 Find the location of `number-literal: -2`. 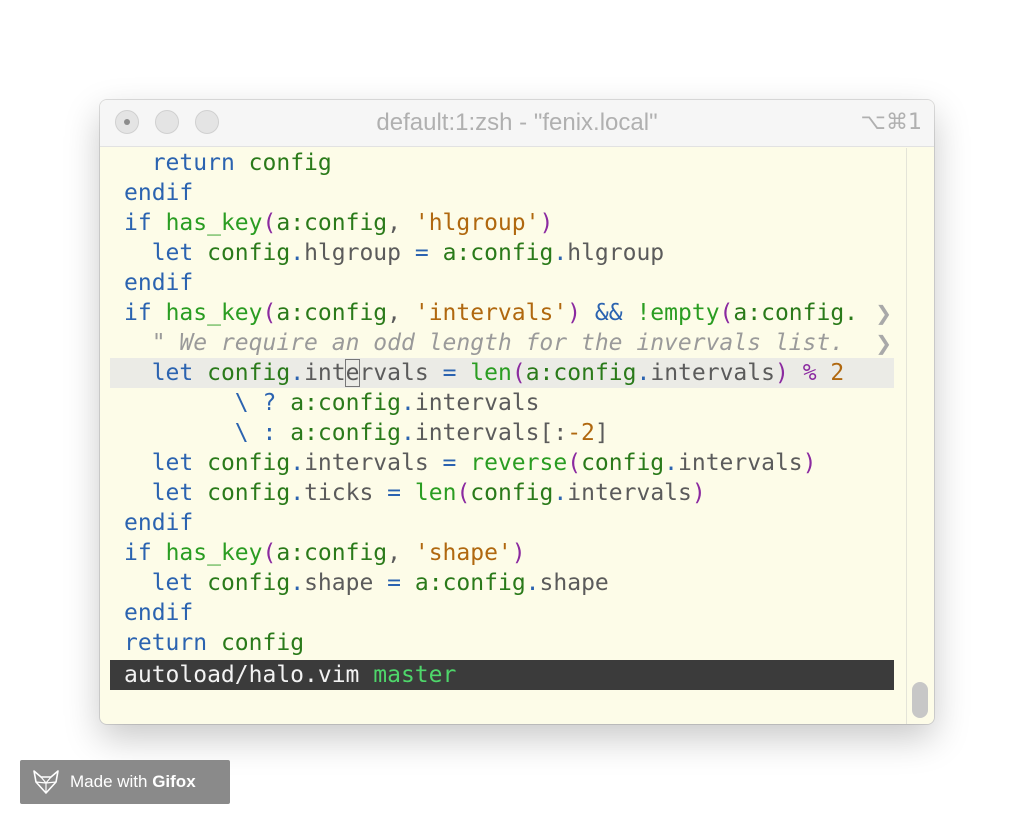

number-literal: -2 is located at coordinates (581, 433).